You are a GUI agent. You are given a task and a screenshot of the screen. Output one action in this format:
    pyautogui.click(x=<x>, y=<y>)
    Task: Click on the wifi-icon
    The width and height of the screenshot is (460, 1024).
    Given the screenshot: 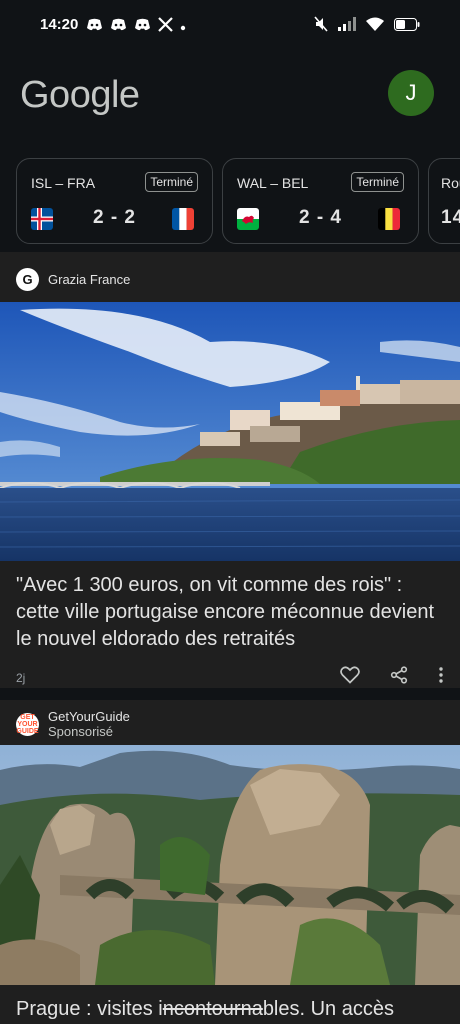 What is the action you would take?
    pyautogui.click(x=375, y=26)
    